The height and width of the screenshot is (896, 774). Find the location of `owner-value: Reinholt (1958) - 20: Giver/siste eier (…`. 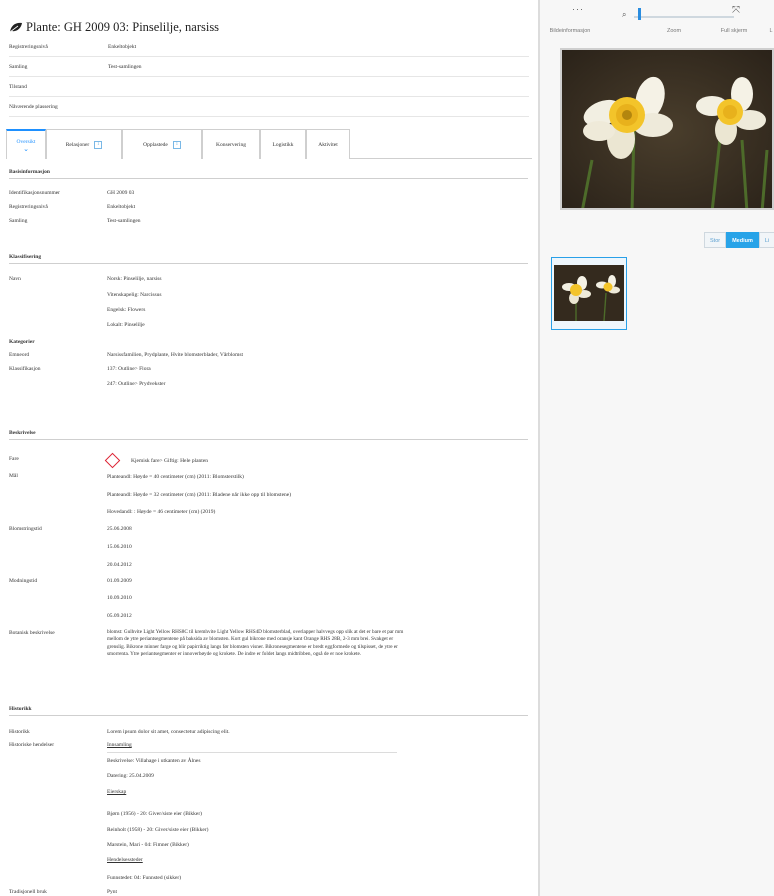

owner-value: Reinholt (1958) - 20: Giver/siste eier (… is located at coordinates (158, 830).